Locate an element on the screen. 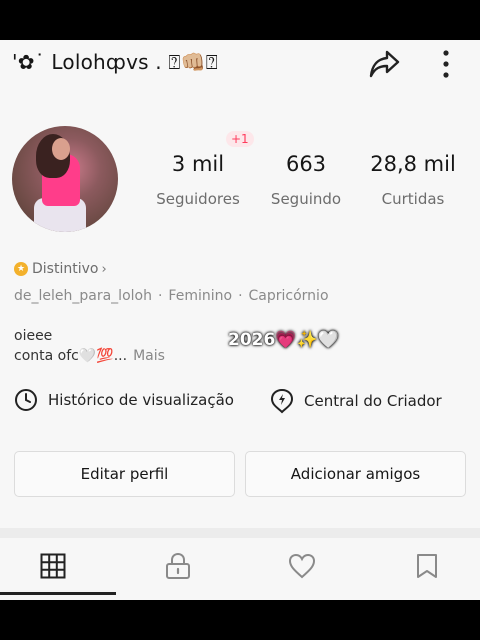 The image size is (480, 640). share-button is located at coordinates (384, 64).